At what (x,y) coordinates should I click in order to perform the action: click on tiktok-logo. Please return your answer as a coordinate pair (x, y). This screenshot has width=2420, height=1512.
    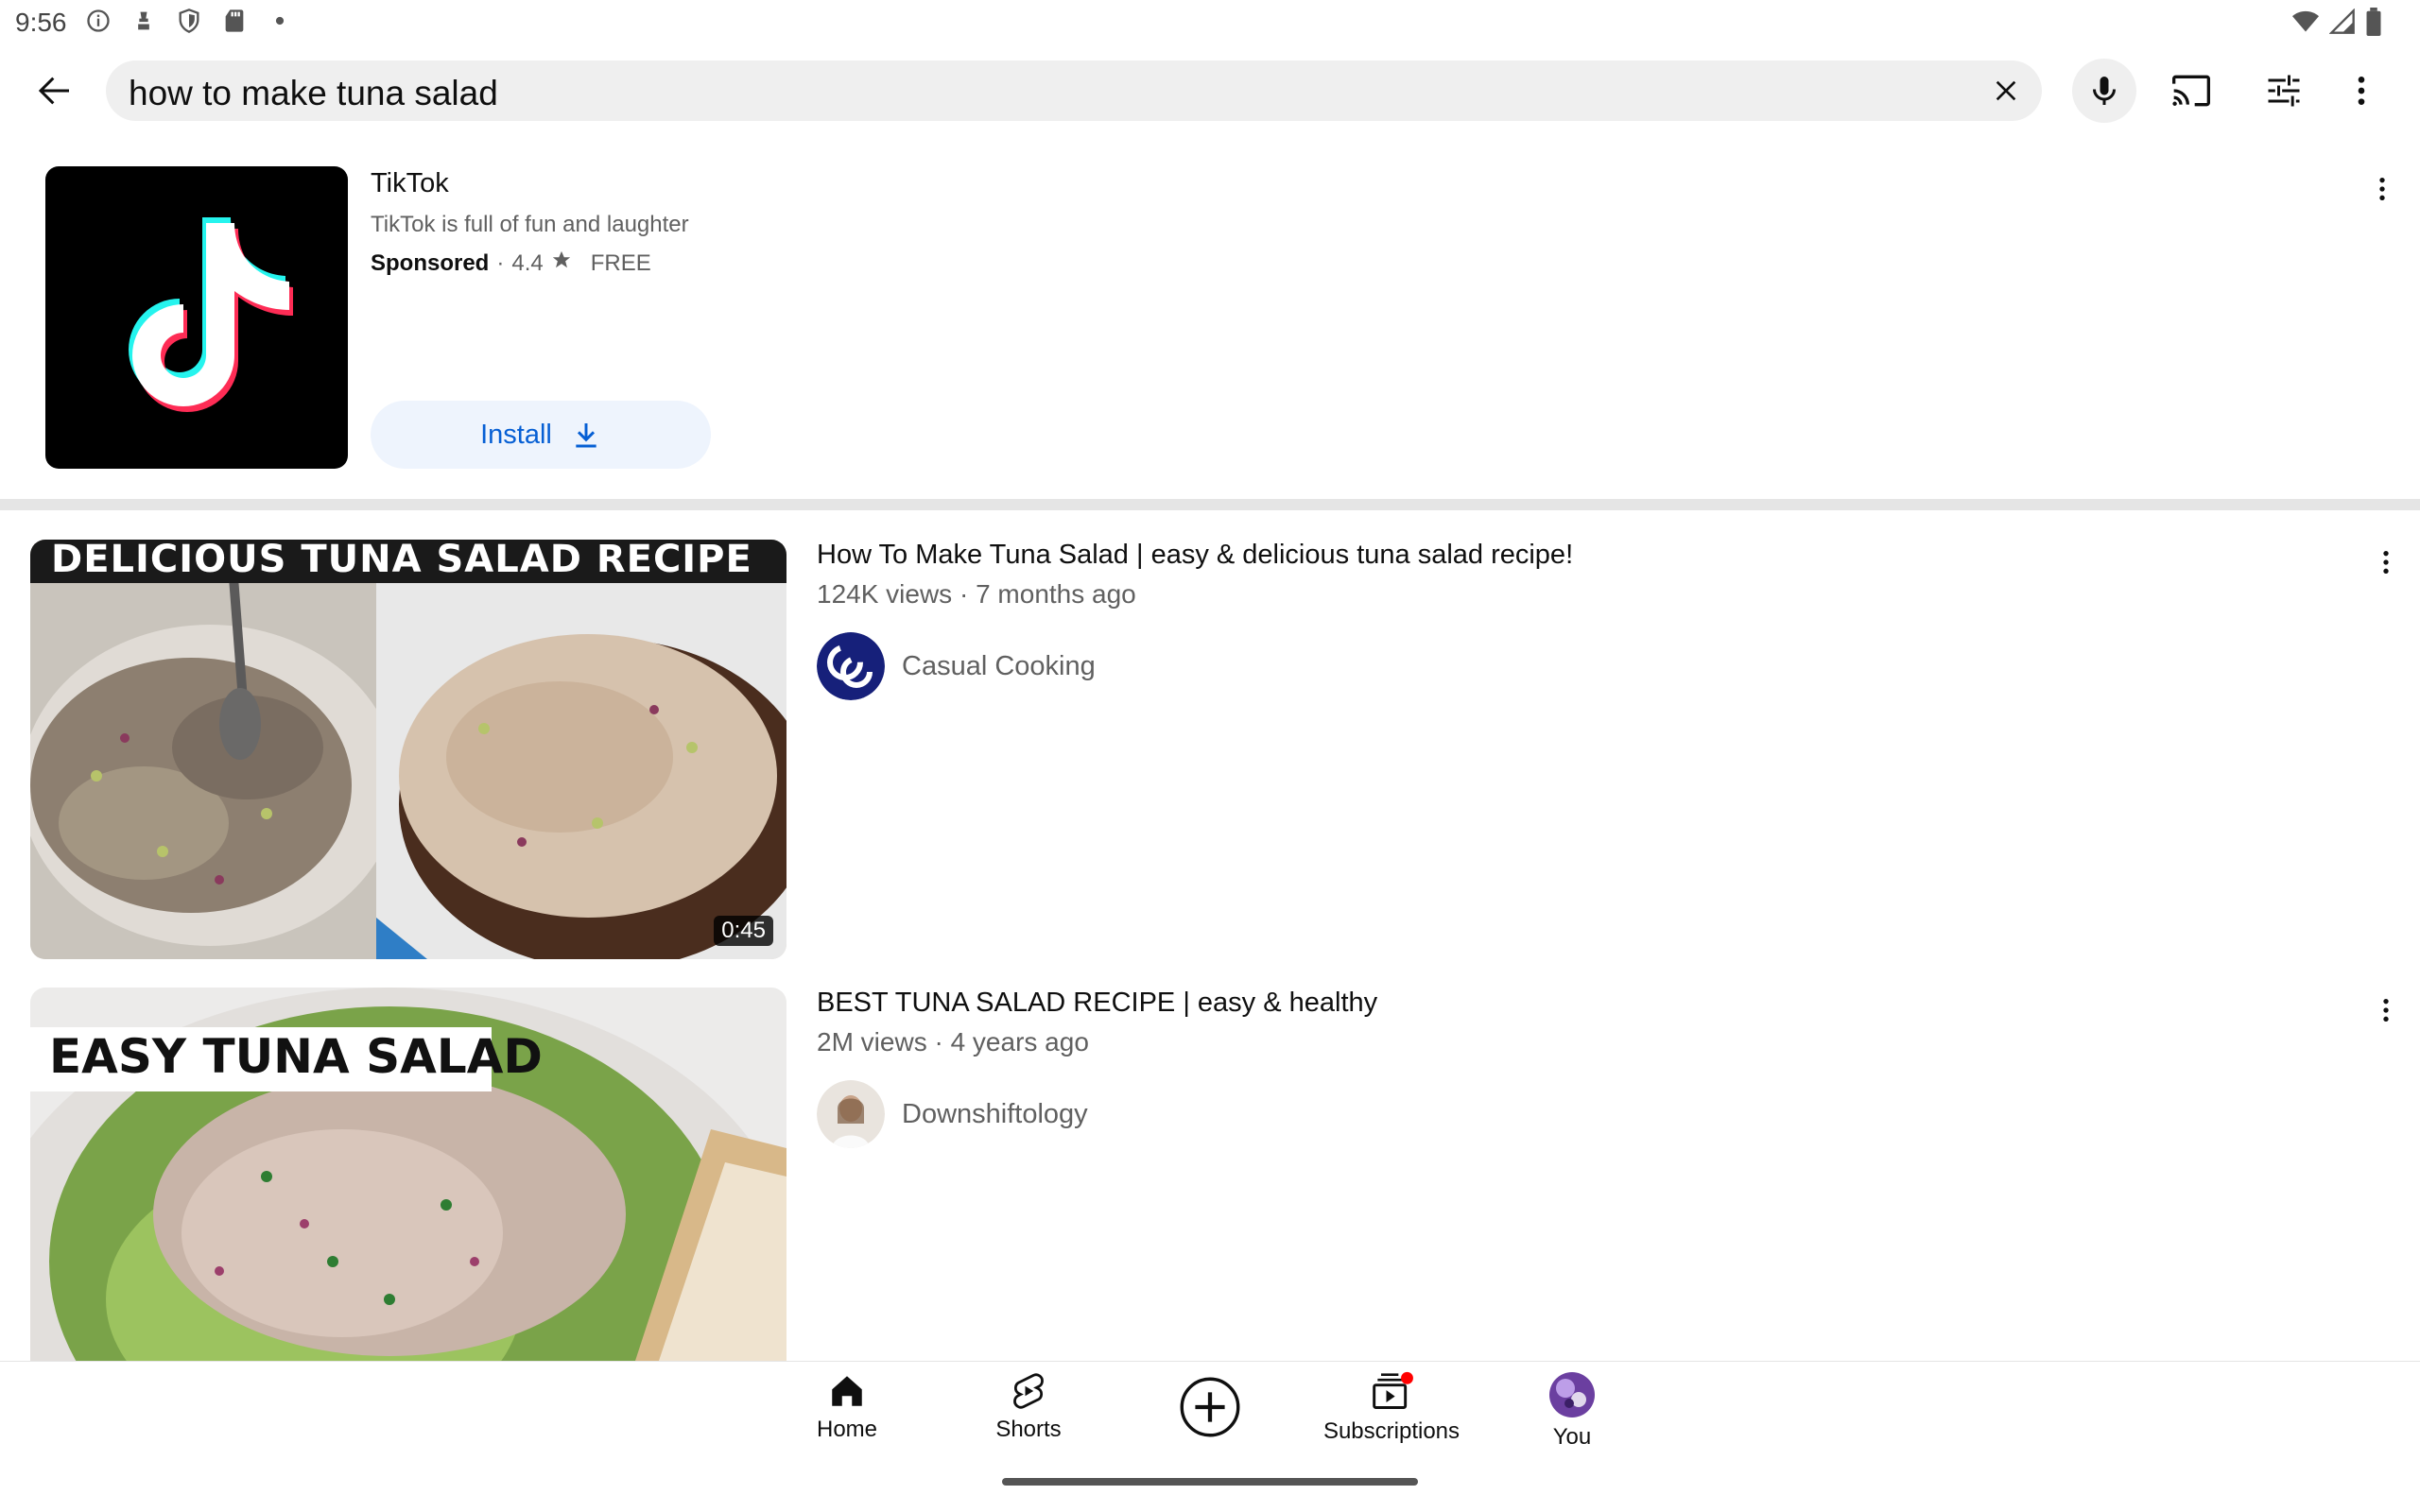
    Looking at the image, I should click on (196, 317).